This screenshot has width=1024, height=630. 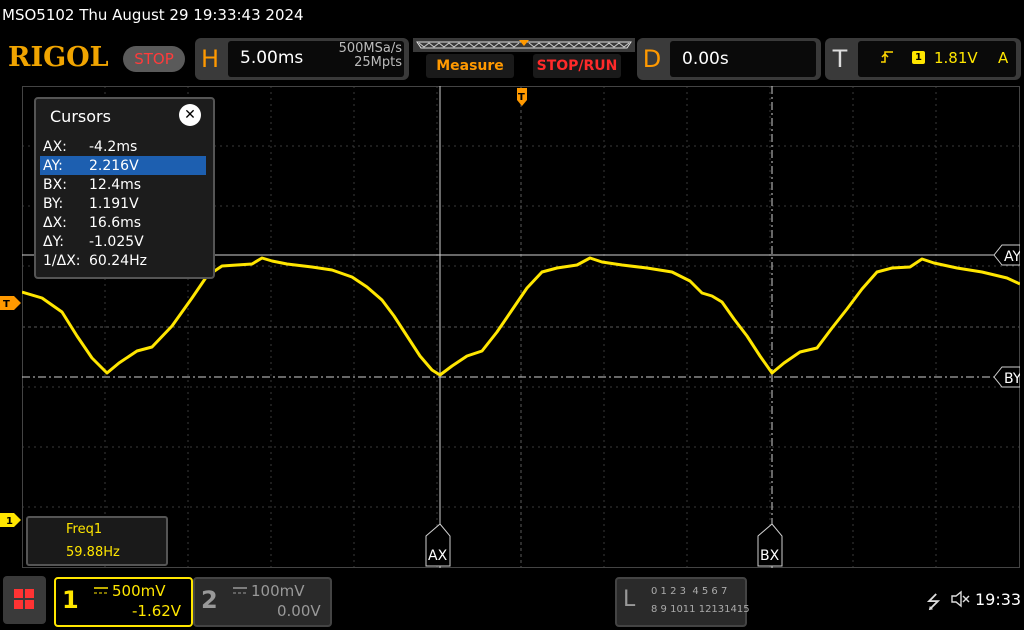 What do you see at coordinates (93, 552) in the screenshot?
I see `measurement-value: 59.88Hz` at bounding box center [93, 552].